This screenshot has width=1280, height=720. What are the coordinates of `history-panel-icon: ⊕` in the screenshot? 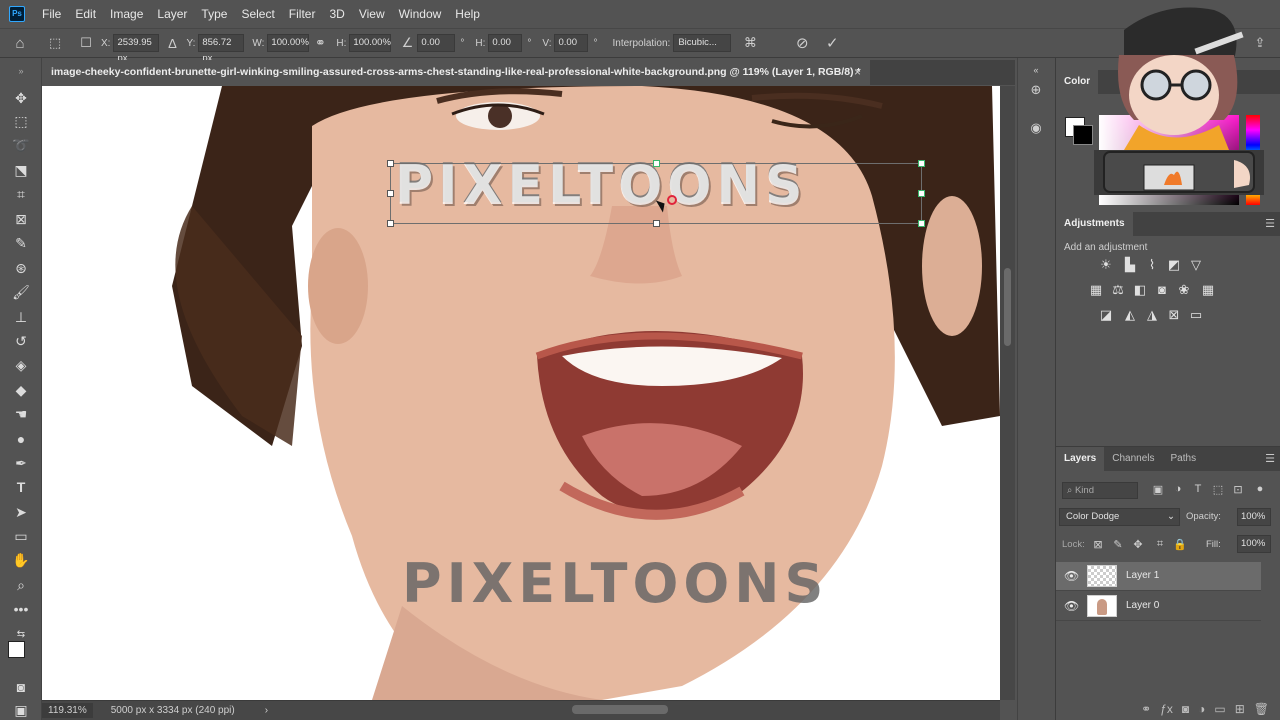 It's located at (1036, 90).